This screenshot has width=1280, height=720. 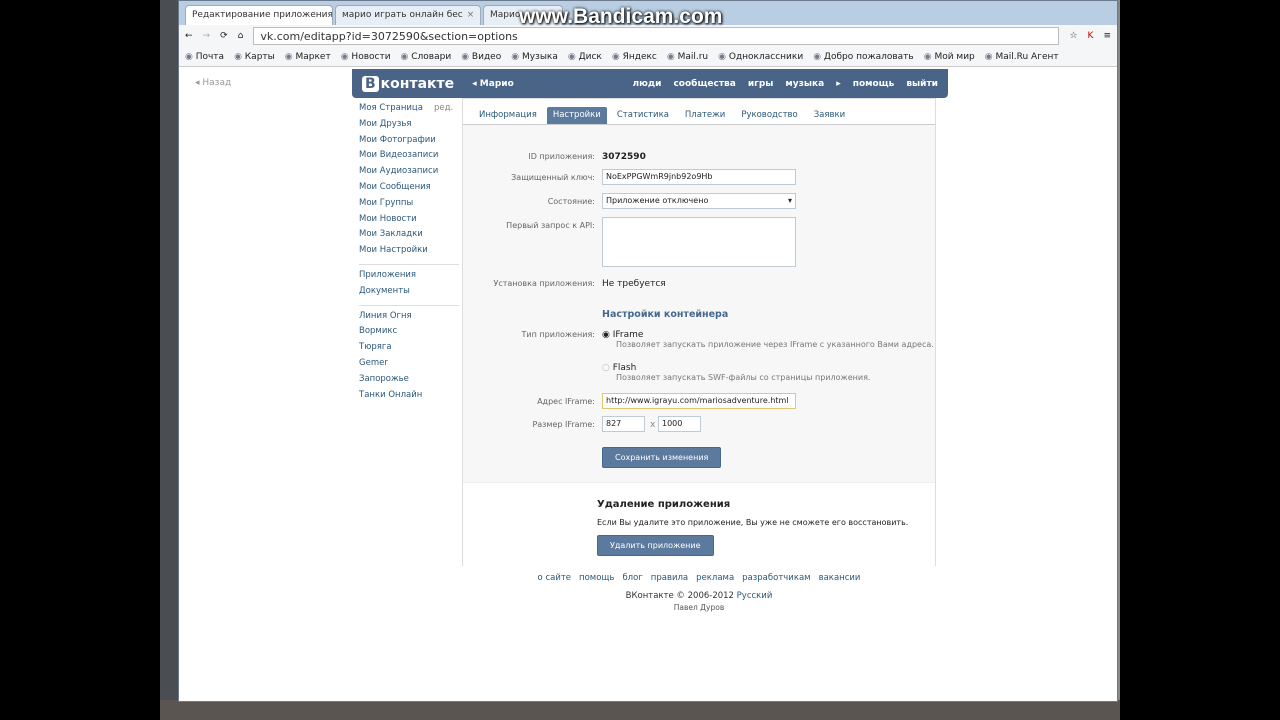 I want to click on copyright: ВКонтакте © 2006-2012, so click(x=679, y=596).